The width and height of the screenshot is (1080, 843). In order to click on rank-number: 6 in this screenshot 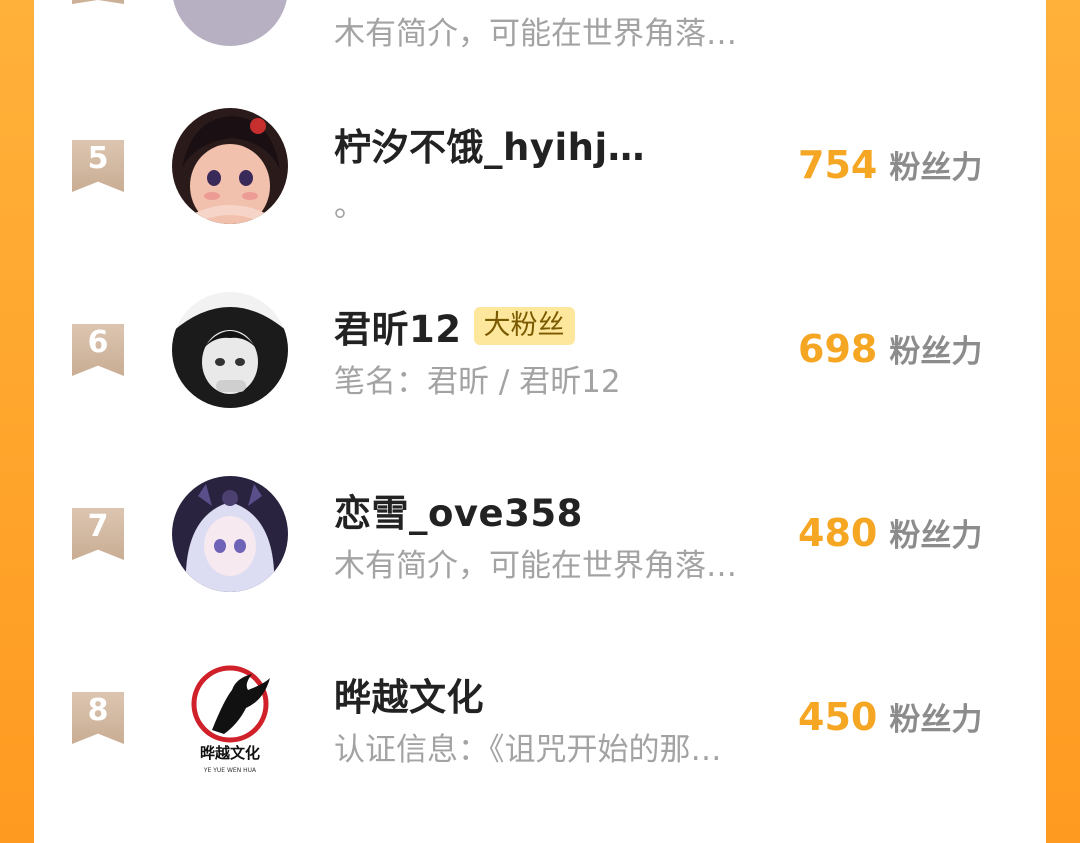, I will do `click(98, 342)`.